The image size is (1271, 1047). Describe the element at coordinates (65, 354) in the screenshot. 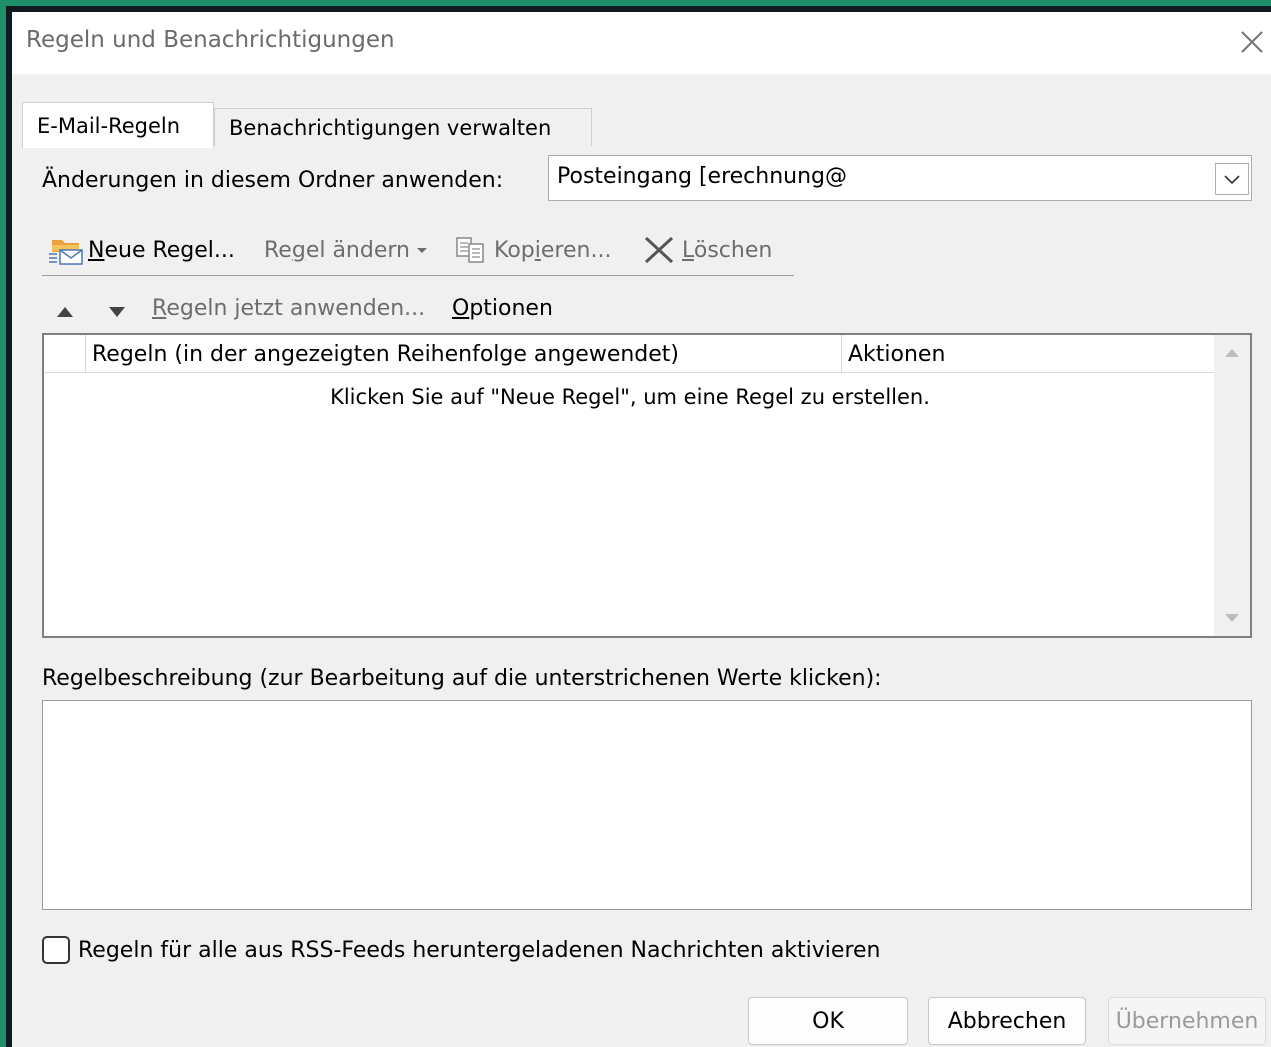

I see `column-header-checkbox` at that location.